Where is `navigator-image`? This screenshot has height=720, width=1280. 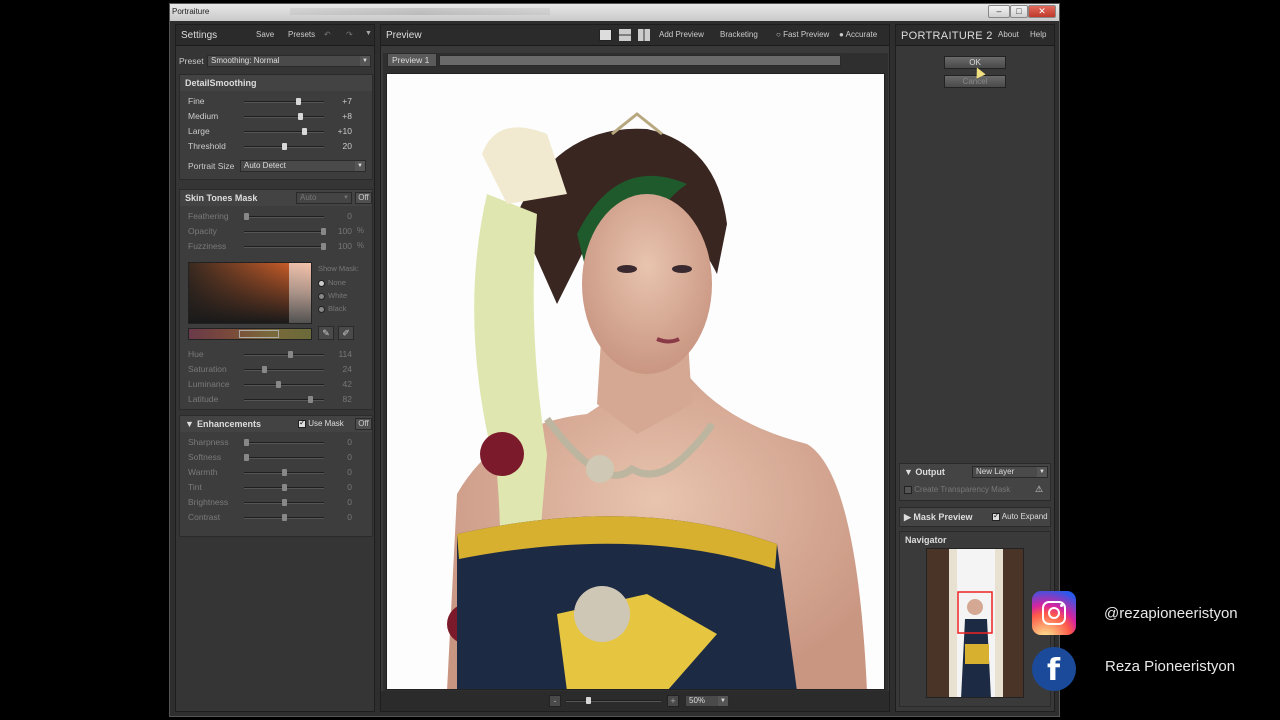
navigator-image is located at coordinates (975, 623).